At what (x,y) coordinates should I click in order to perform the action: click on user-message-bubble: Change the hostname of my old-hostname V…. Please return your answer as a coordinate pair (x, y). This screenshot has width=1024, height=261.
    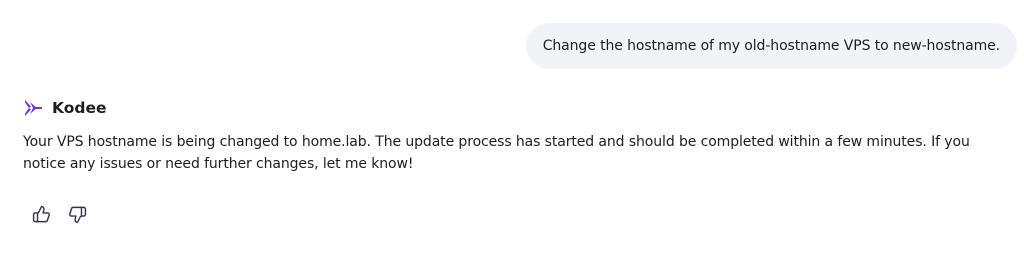
    Looking at the image, I should click on (771, 46).